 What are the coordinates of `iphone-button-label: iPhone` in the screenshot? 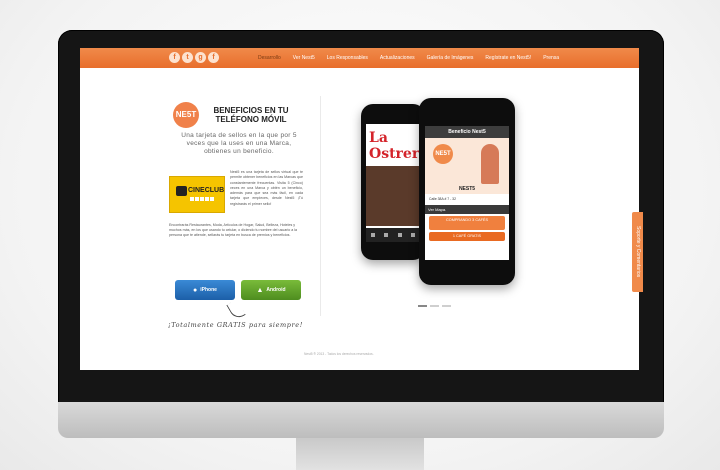 It's located at (208, 290).